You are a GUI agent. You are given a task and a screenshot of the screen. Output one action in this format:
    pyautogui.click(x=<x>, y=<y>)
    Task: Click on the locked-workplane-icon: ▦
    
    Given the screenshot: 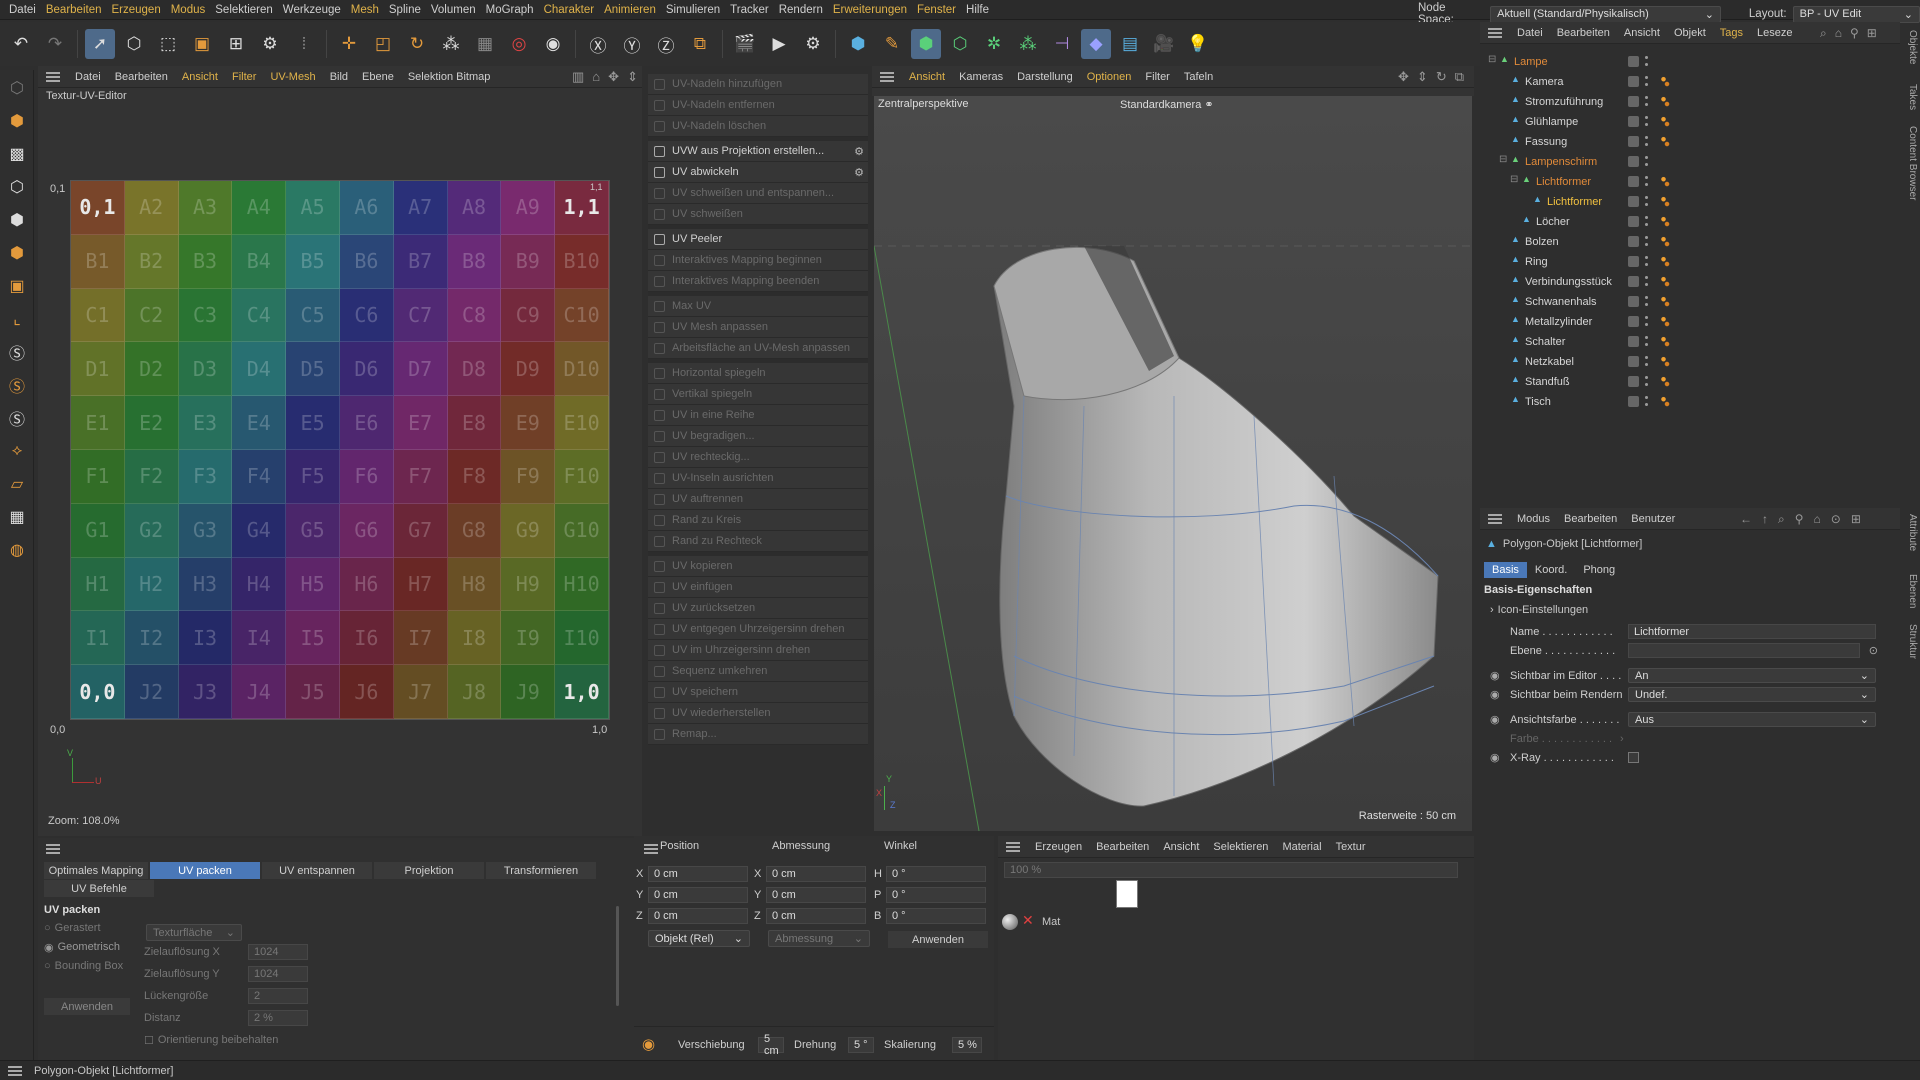 What is the action you would take?
    pyautogui.click(x=17, y=517)
    